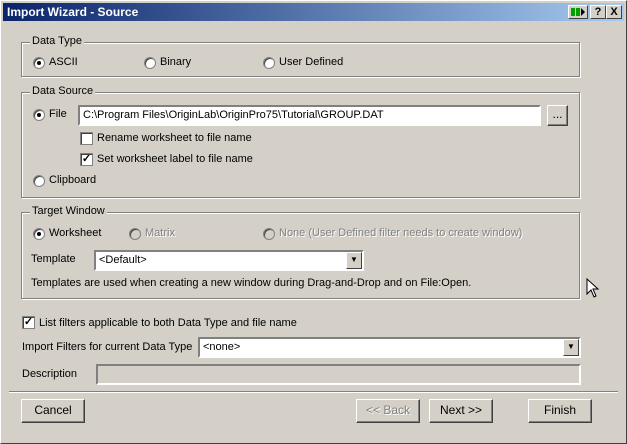 The height and width of the screenshot is (444, 627). I want to click on file-label: File, so click(58, 114).